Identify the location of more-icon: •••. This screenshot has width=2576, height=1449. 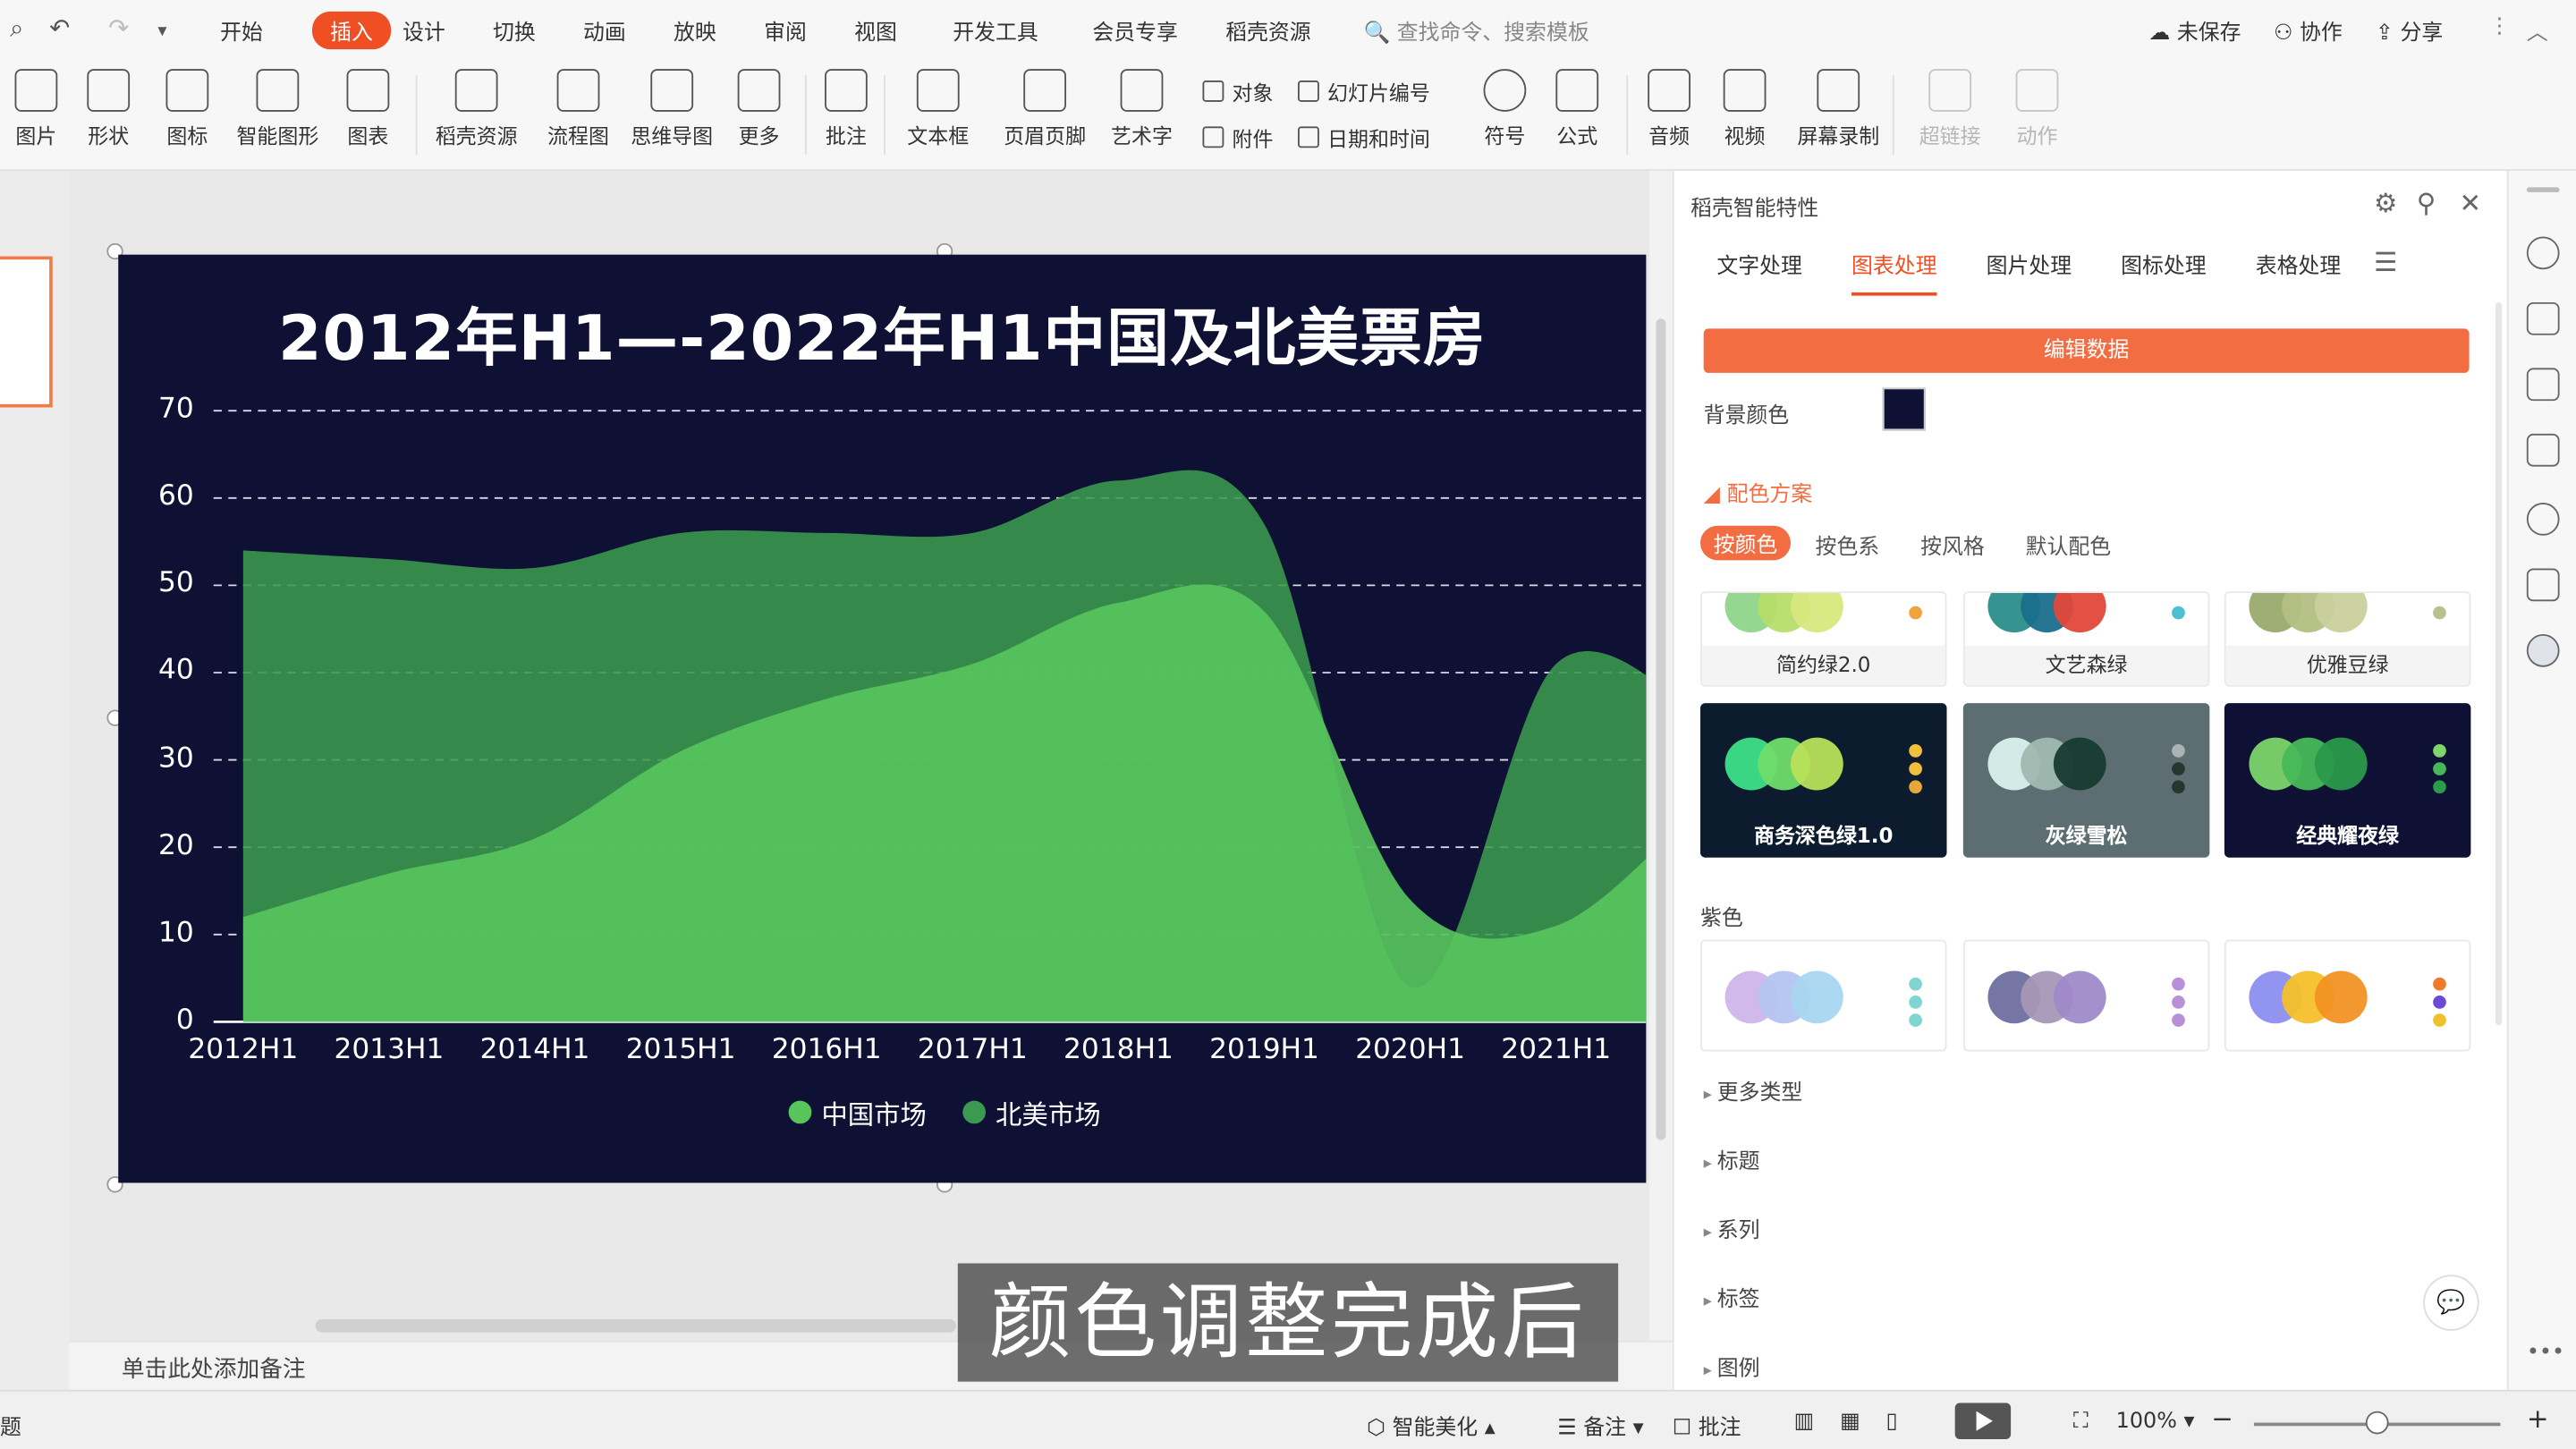
(2545, 1357).